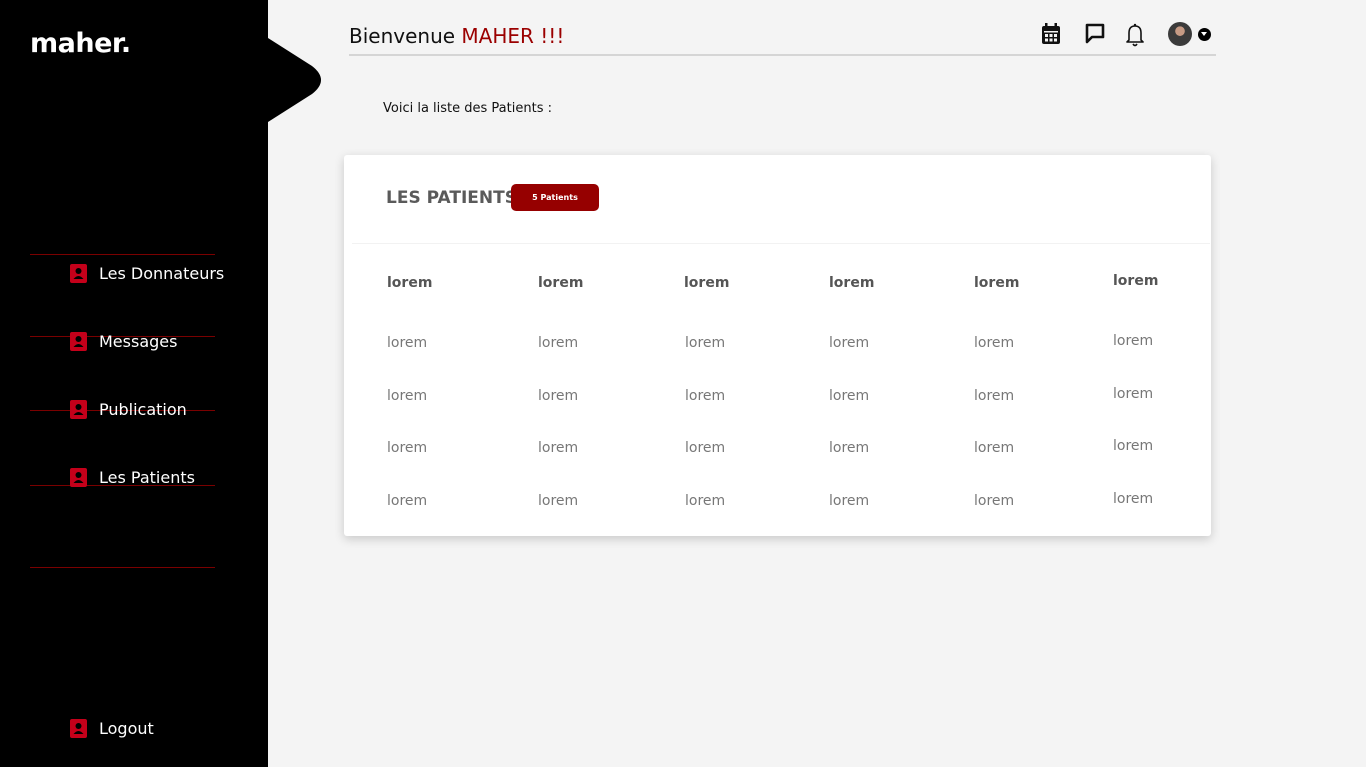 Image resolution: width=1366 pixels, height=767 pixels. Describe the element at coordinates (1180, 34) in the screenshot. I see `avatar` at that location.